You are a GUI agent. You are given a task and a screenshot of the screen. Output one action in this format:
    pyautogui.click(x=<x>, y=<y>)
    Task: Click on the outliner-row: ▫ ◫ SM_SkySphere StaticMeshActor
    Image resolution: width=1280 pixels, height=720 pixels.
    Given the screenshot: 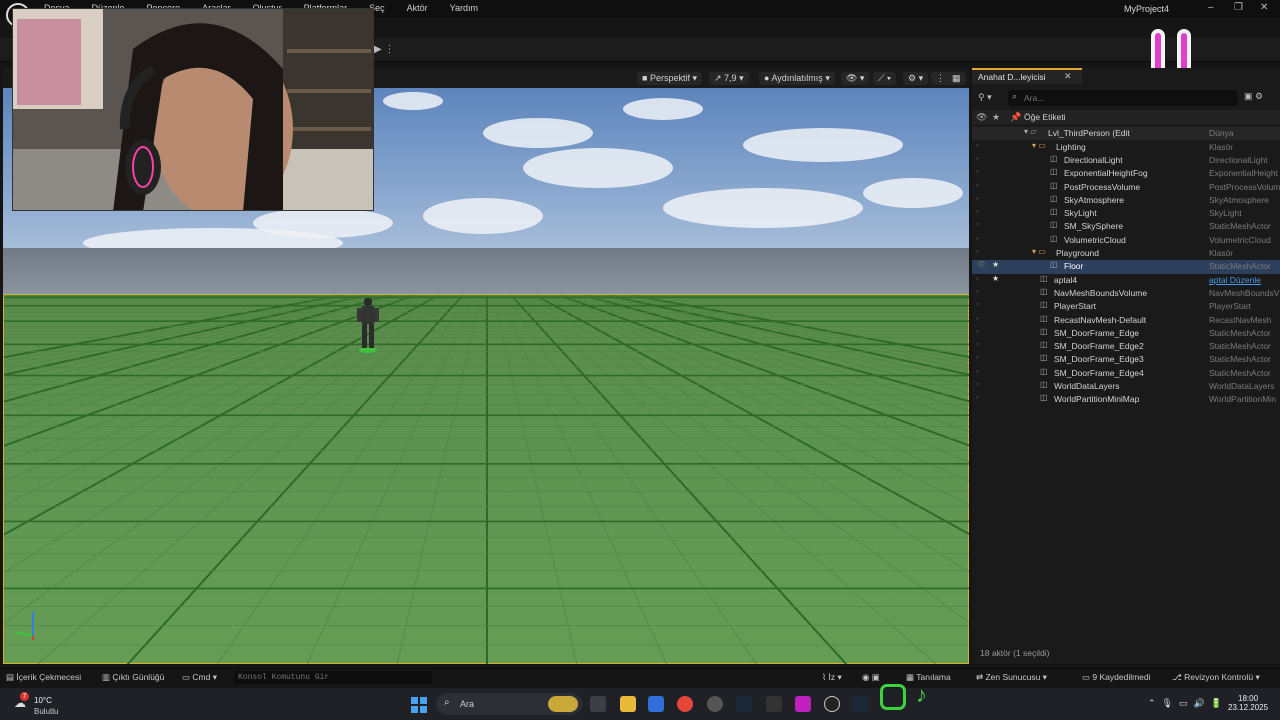 What is the action you would take?
    pyautogui.click(x=1126, y=226)
    